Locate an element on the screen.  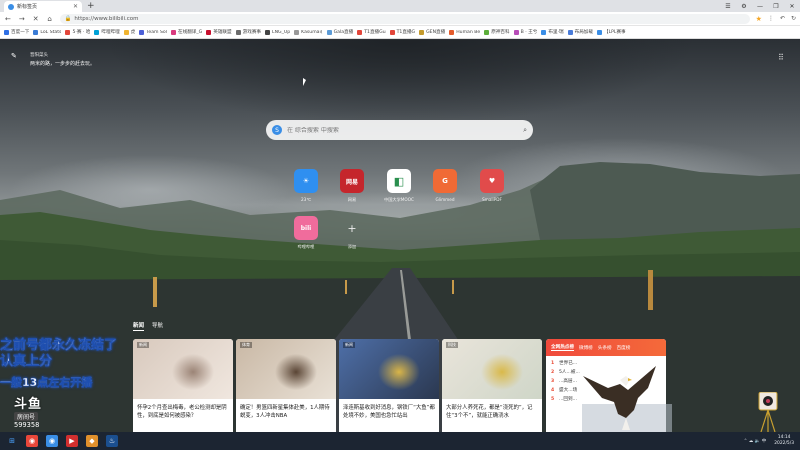
bookmark-item: Gala直播 is located at coordinates (339, 32).